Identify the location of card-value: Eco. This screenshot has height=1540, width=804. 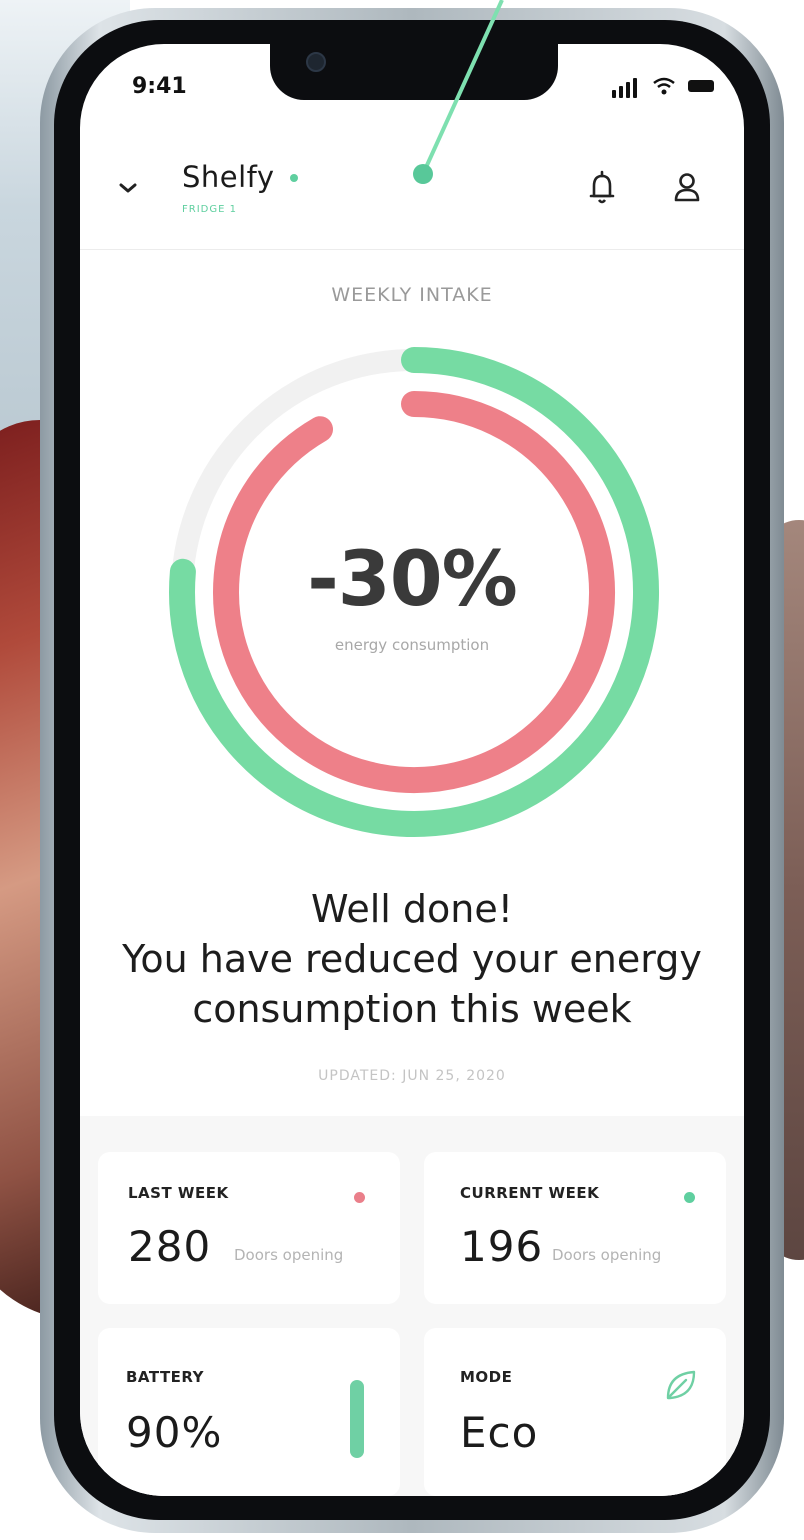
(499, 1432).